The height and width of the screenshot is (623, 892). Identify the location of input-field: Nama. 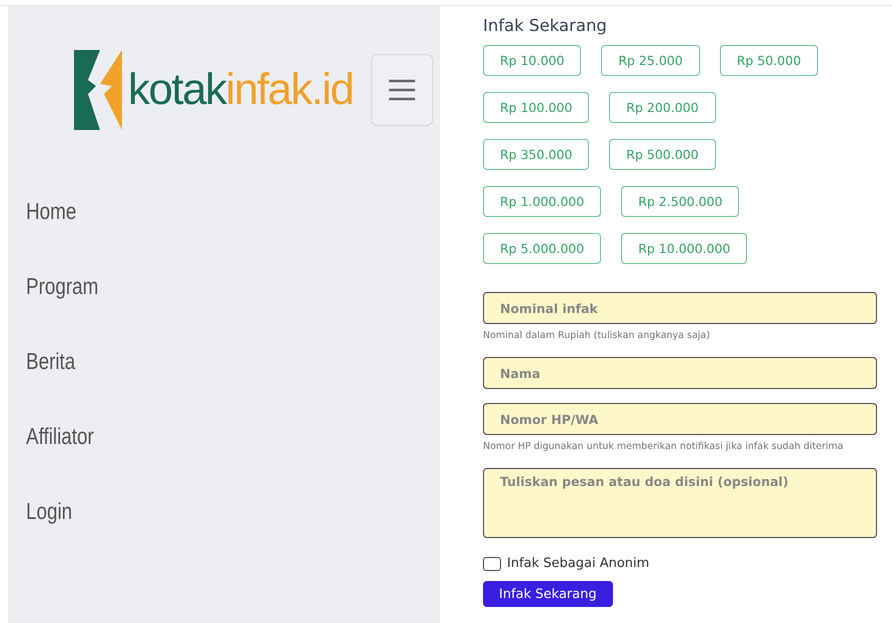
(680, 373).